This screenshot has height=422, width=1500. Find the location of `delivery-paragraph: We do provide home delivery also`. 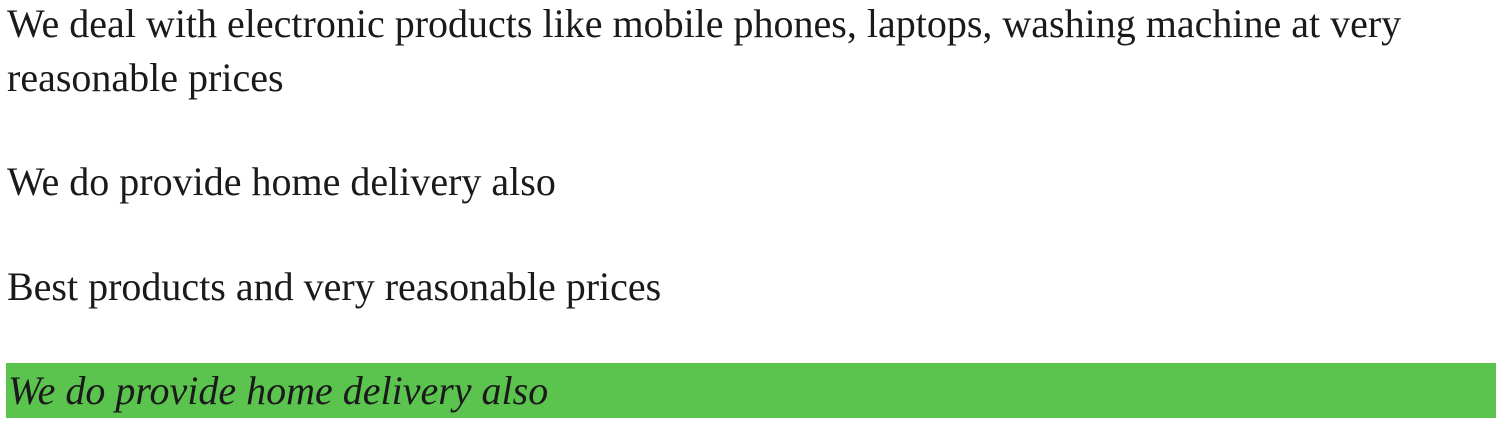

delivery-paragraph: We do provide home delivery also is located at coordinates (281, 181).